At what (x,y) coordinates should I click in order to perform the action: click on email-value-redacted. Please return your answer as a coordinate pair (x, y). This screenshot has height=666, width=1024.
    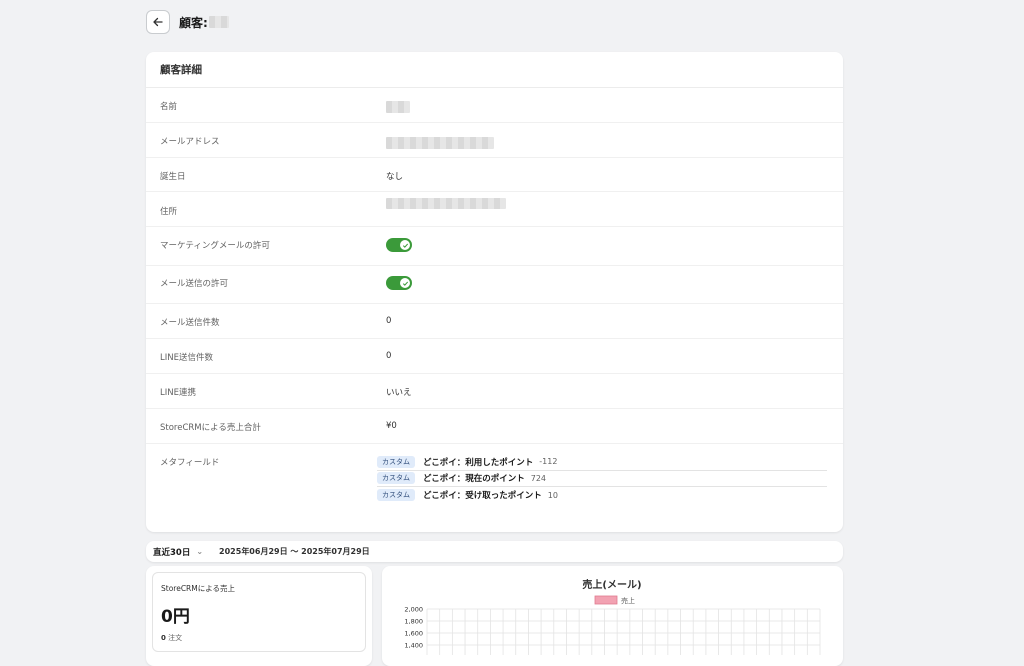
    Looking at the image, I should click on (440, 143).